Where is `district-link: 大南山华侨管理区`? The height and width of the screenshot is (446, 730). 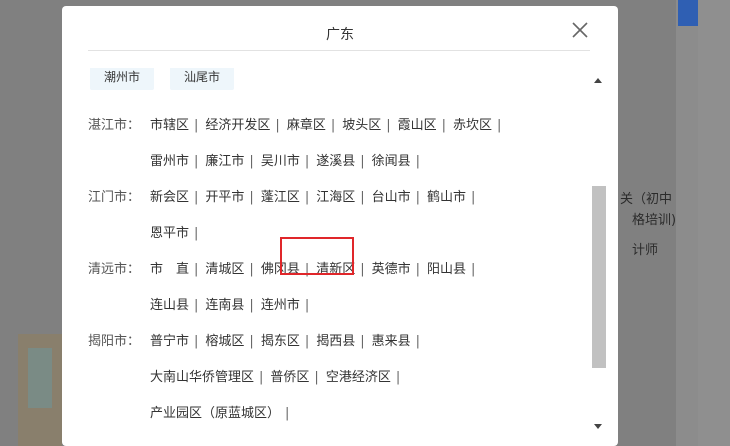
district-link: 大南山华侨管理区 is located at coordinates (202, 375).